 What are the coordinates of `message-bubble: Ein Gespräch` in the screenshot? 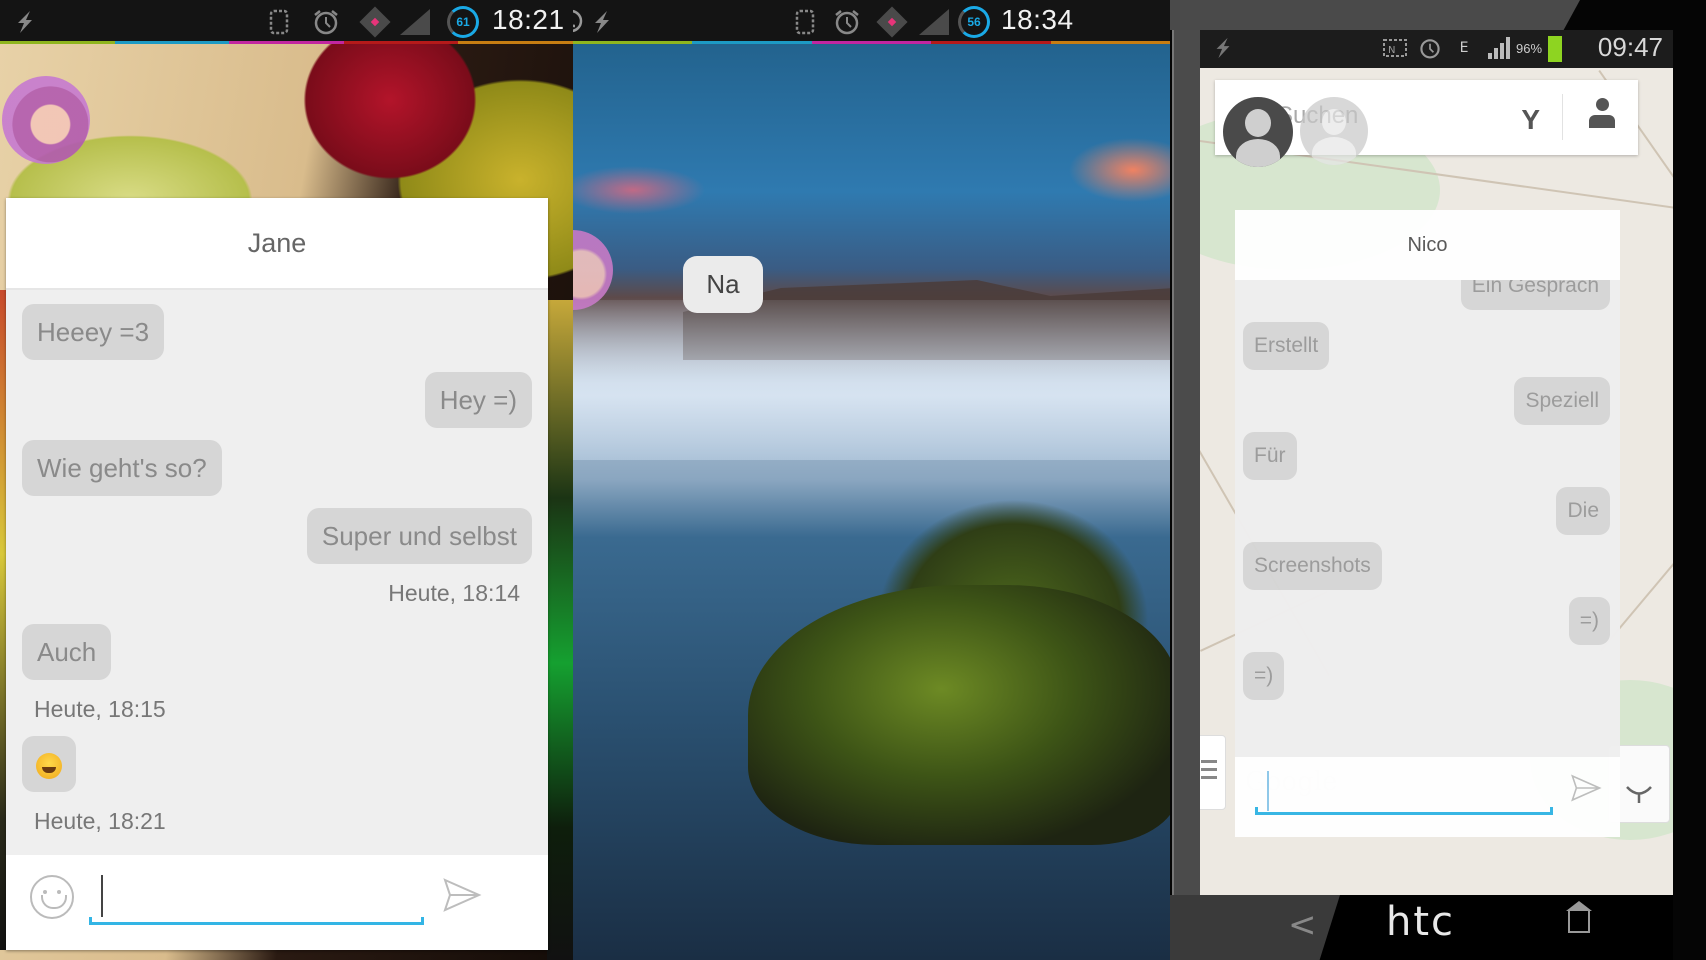 It's located at (1535, 295).